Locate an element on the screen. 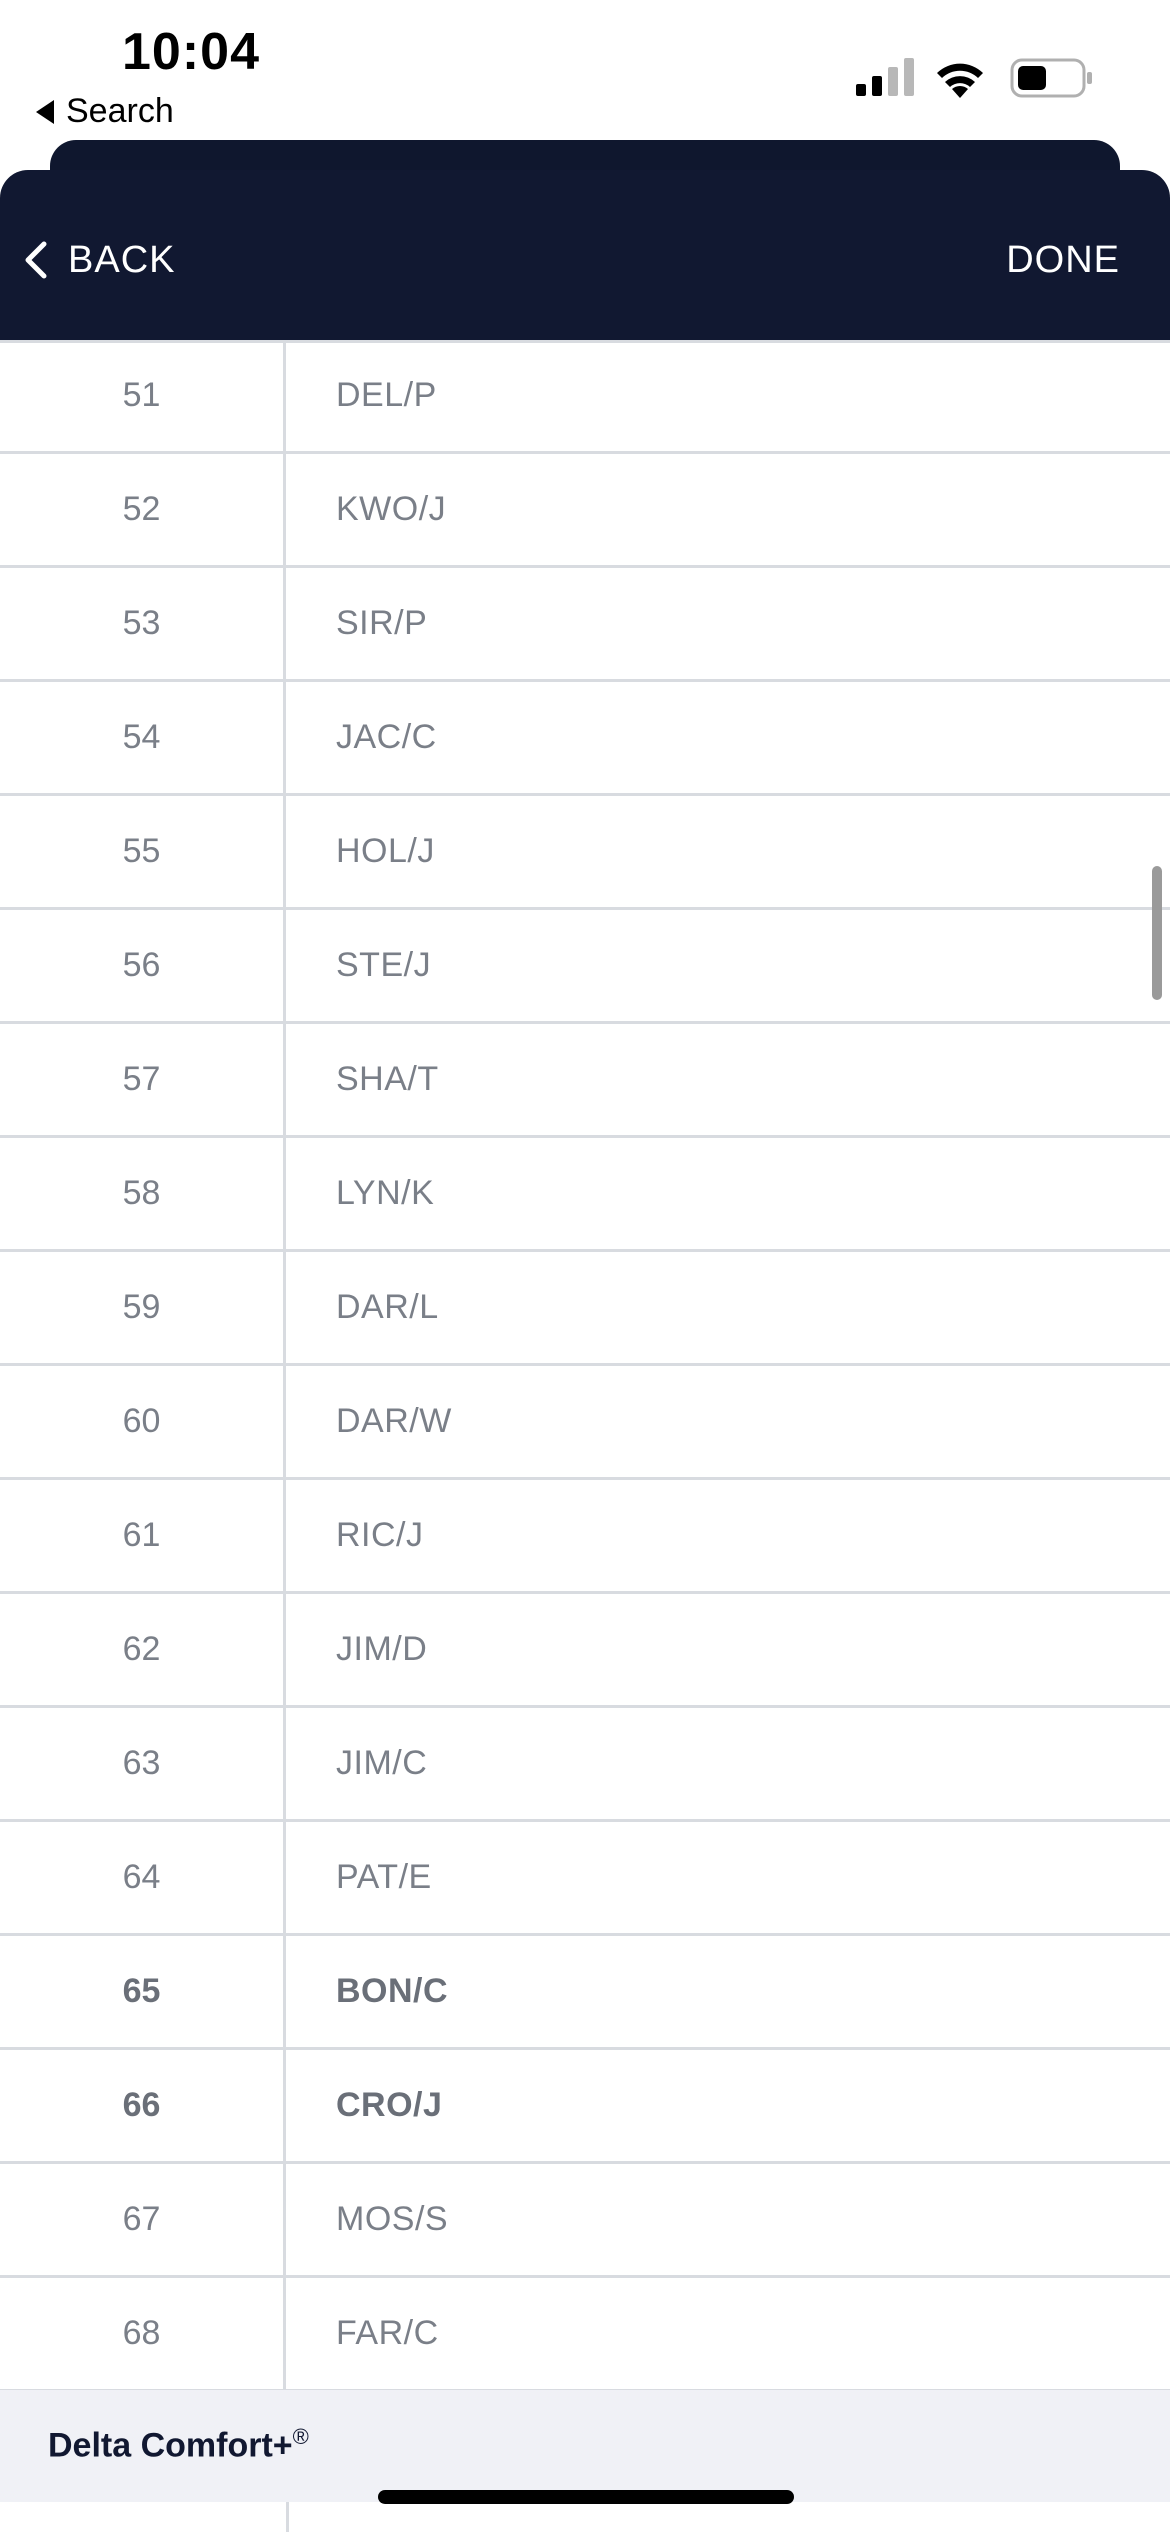 This screenshot has height=2532, width=1170. section-title: Delta Comfort+® is located at coordinates (178, 2444).